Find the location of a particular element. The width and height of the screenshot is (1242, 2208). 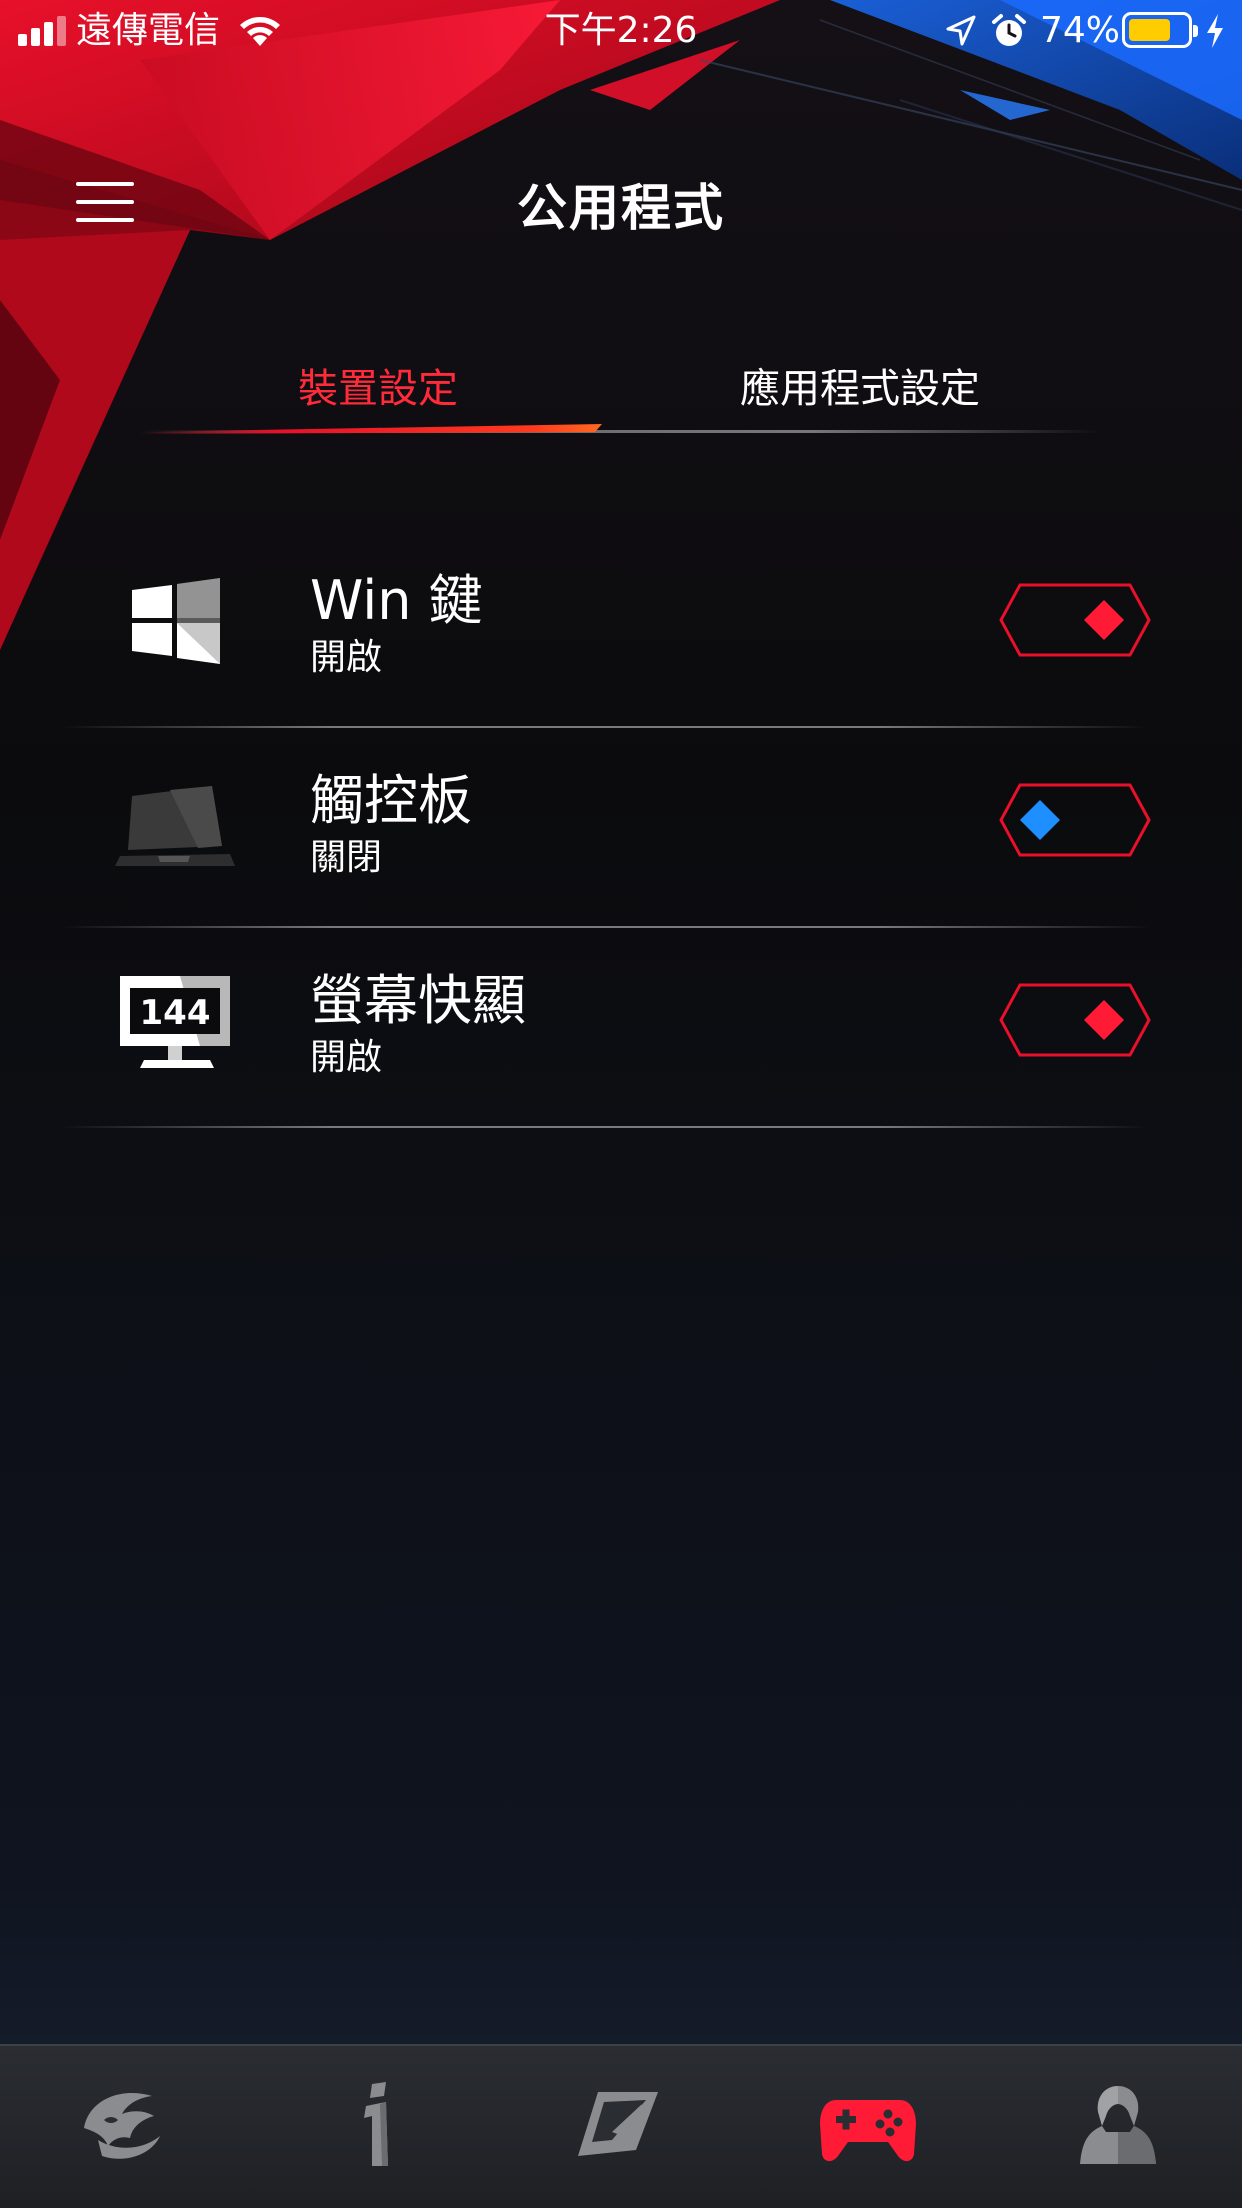

windows-key-icon is located at coordinates (176, 621).